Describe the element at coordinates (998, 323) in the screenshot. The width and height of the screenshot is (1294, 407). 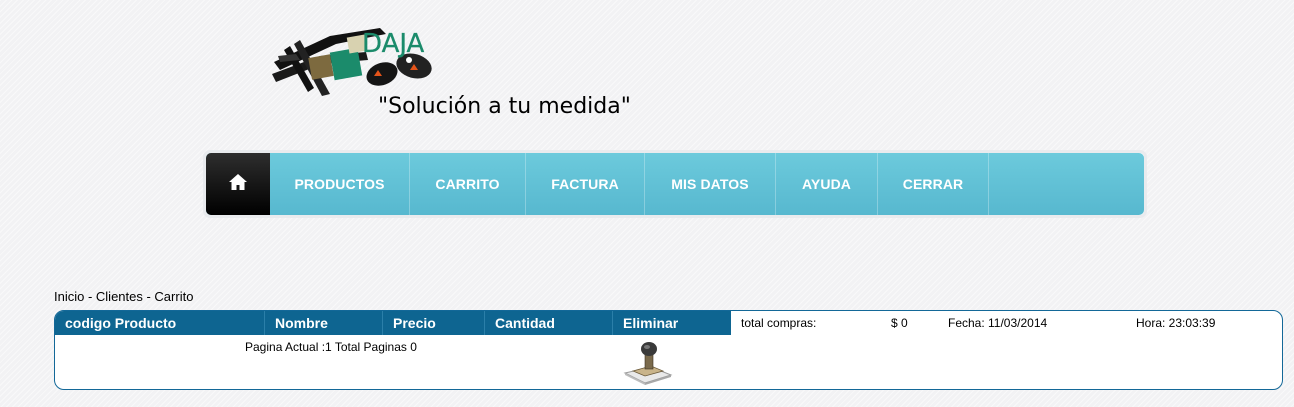
I see `fecha: Fecha: 11/03/2014` at that location.